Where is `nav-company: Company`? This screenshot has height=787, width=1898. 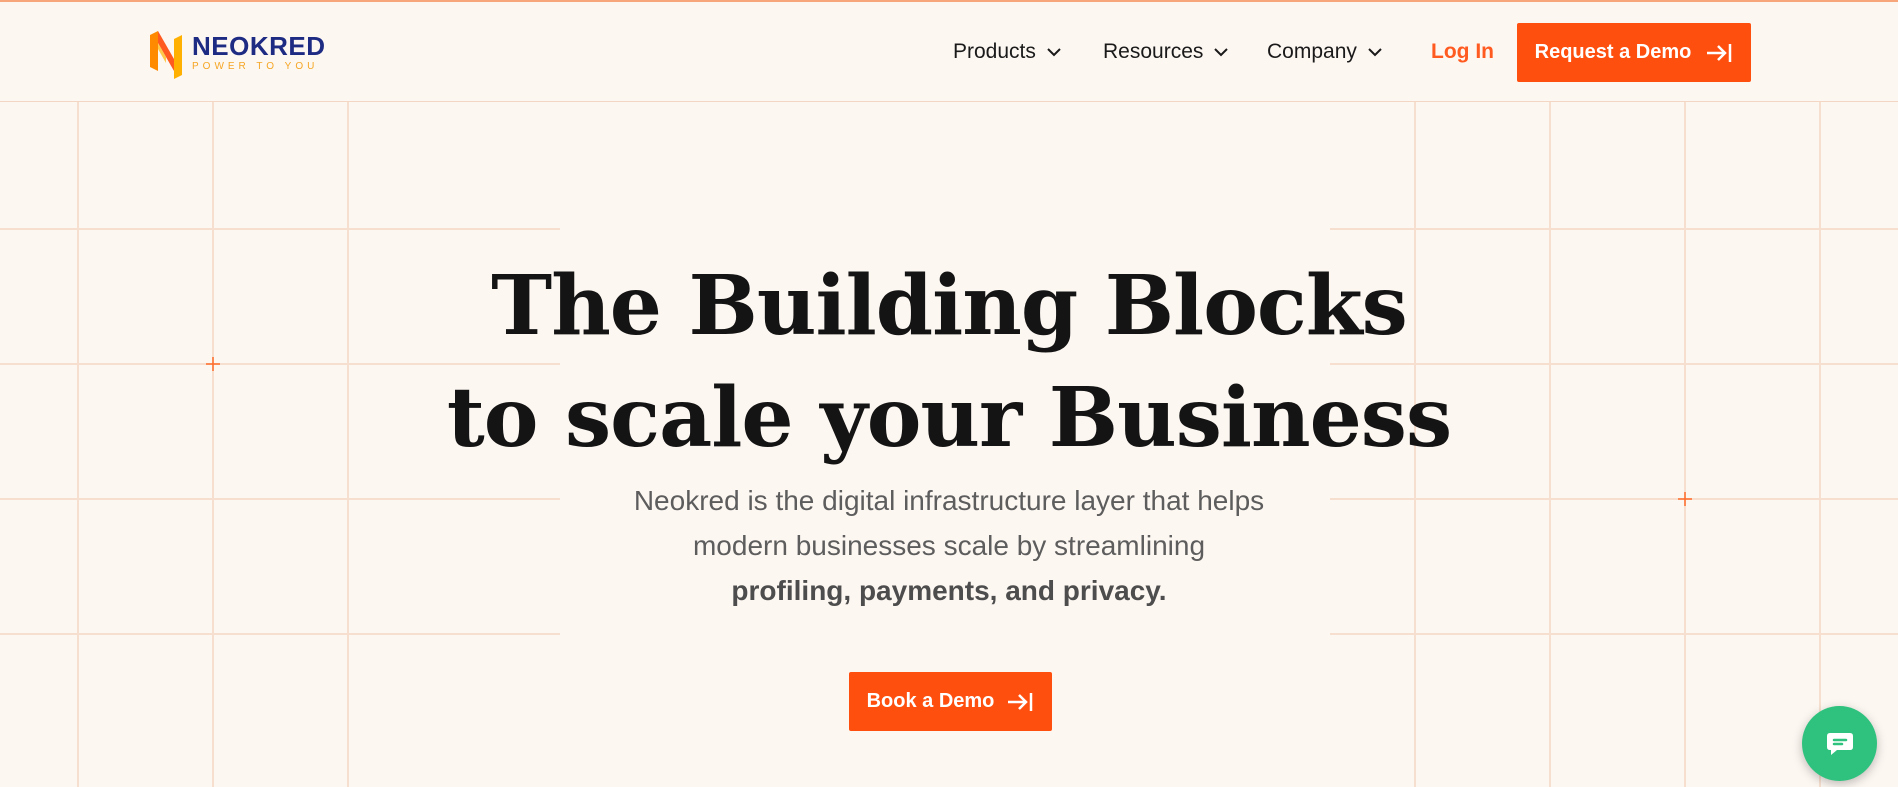 nav-company: Company is located at coordinates (1325, 52).